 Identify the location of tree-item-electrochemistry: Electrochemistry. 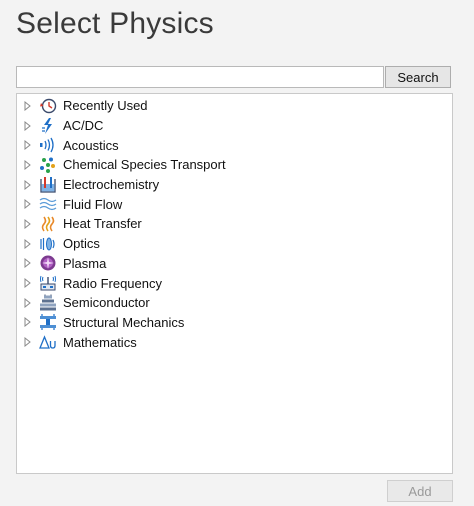
(234, 185).